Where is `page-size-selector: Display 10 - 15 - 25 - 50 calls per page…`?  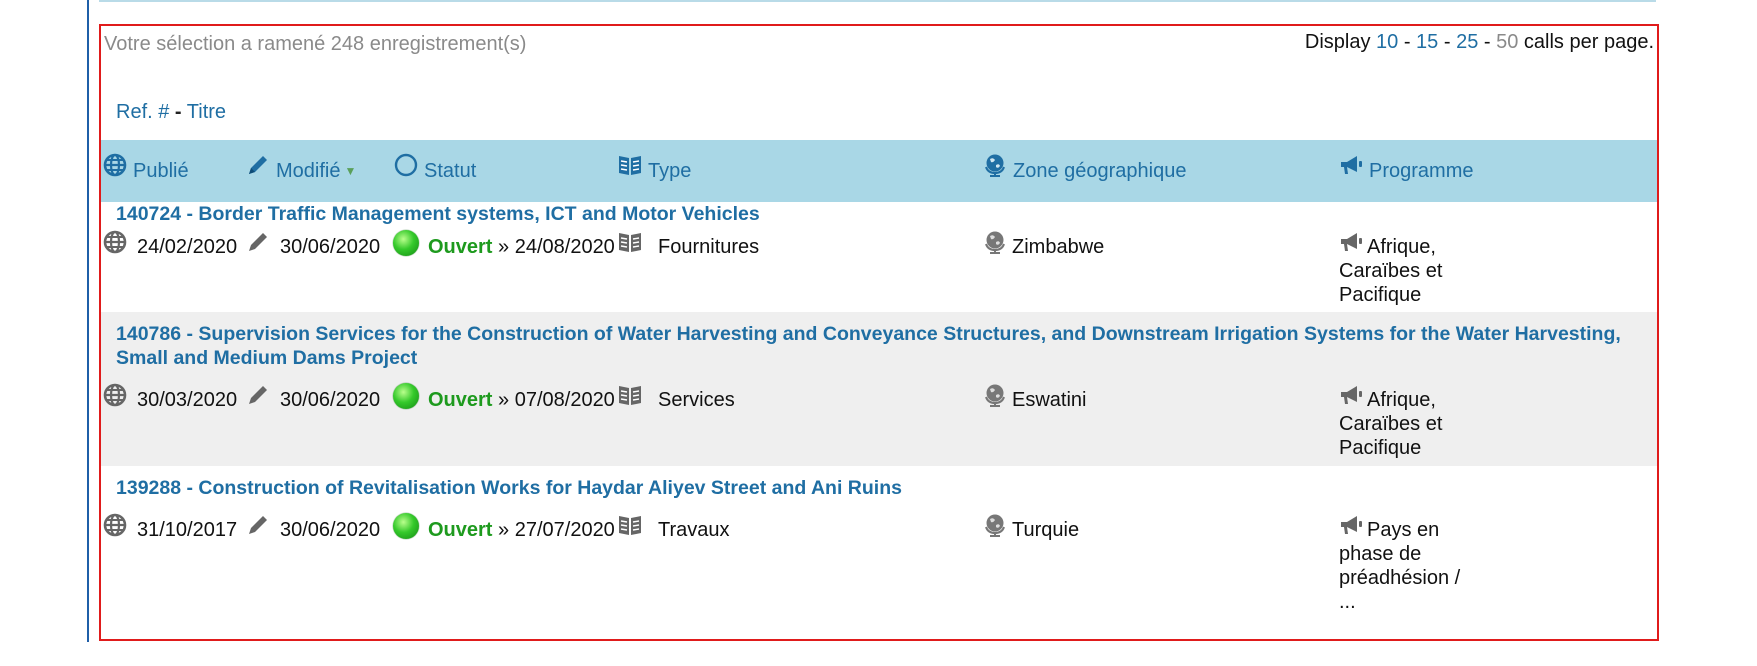 page-size-selector: Display 10 - 15 - 25 - 50 calls per page… is located at coordinates (1479, 42).